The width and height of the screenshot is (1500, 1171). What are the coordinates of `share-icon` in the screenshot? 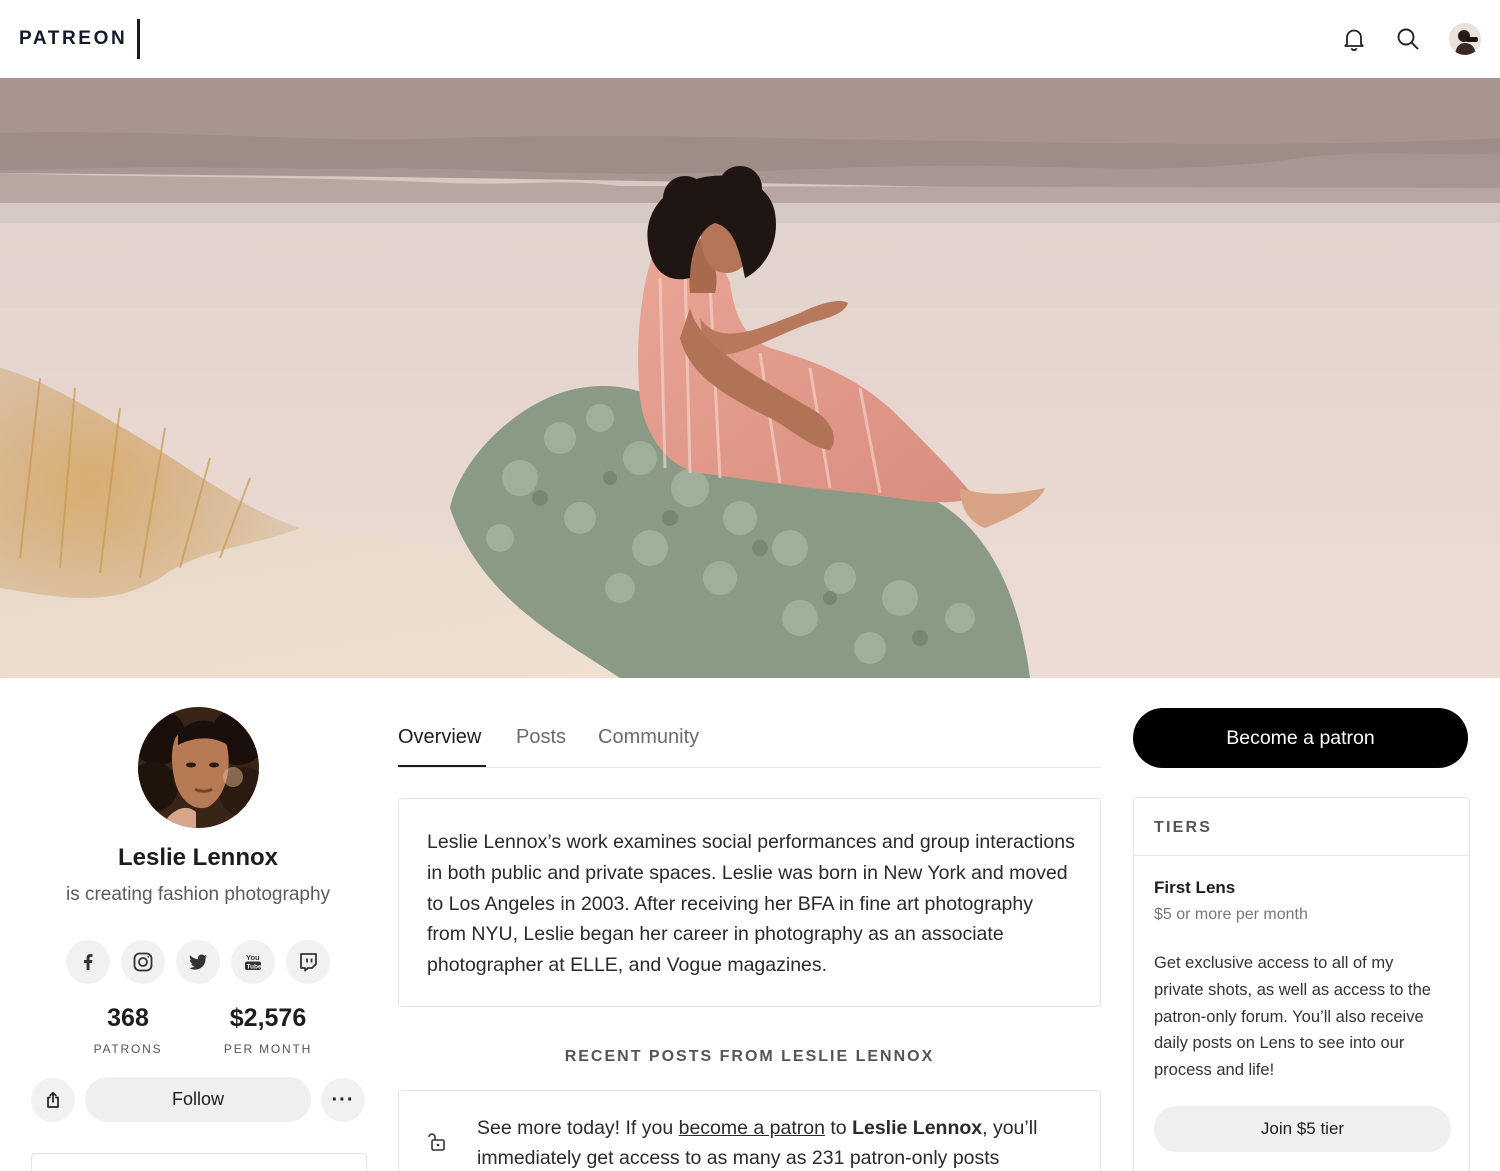 It's located at (53, 1099).